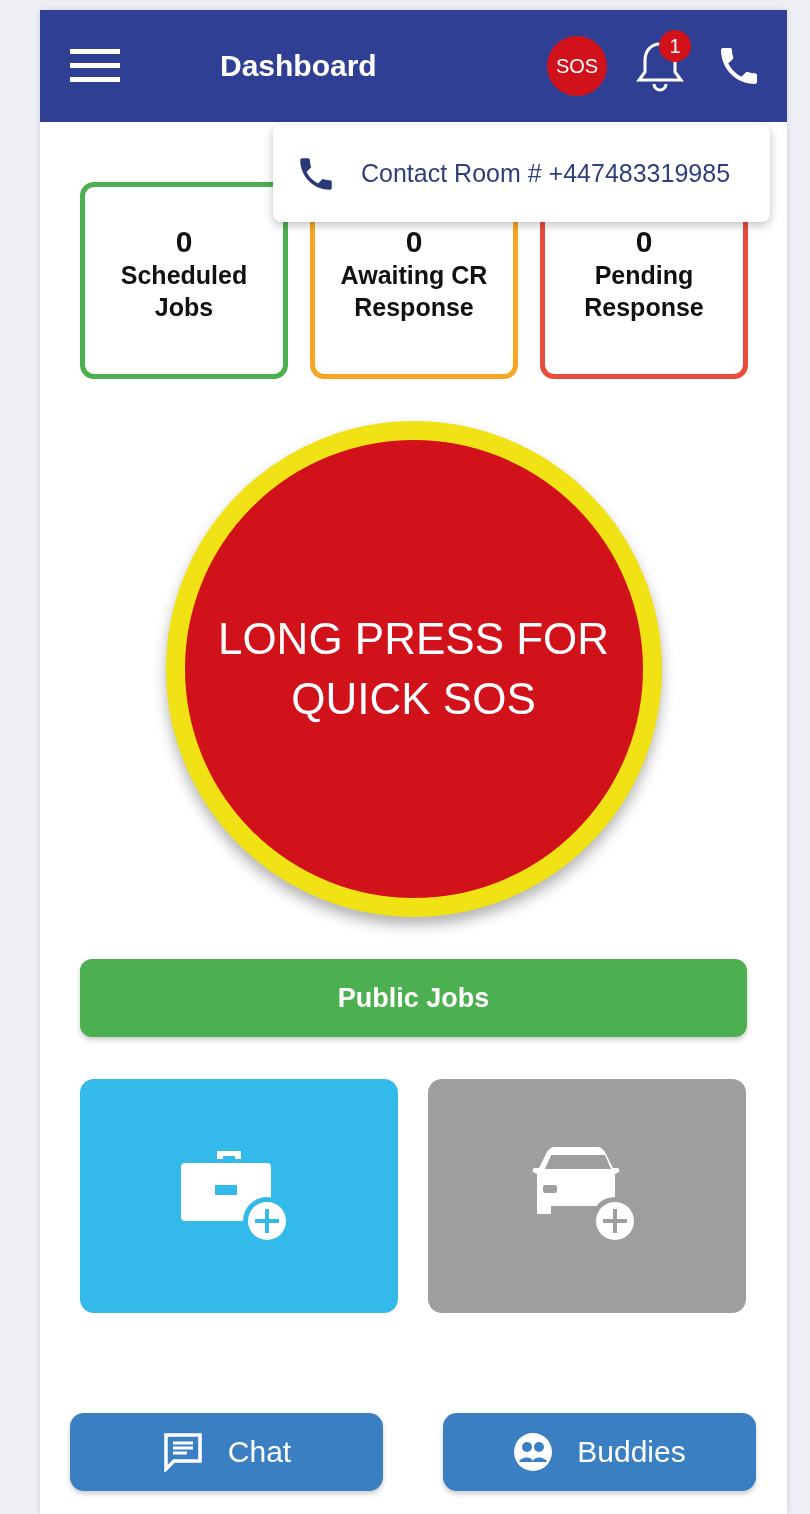 This screenshot has width=810, height=1514. I want to click on add-vehicle-tile, so click(587, 1196).